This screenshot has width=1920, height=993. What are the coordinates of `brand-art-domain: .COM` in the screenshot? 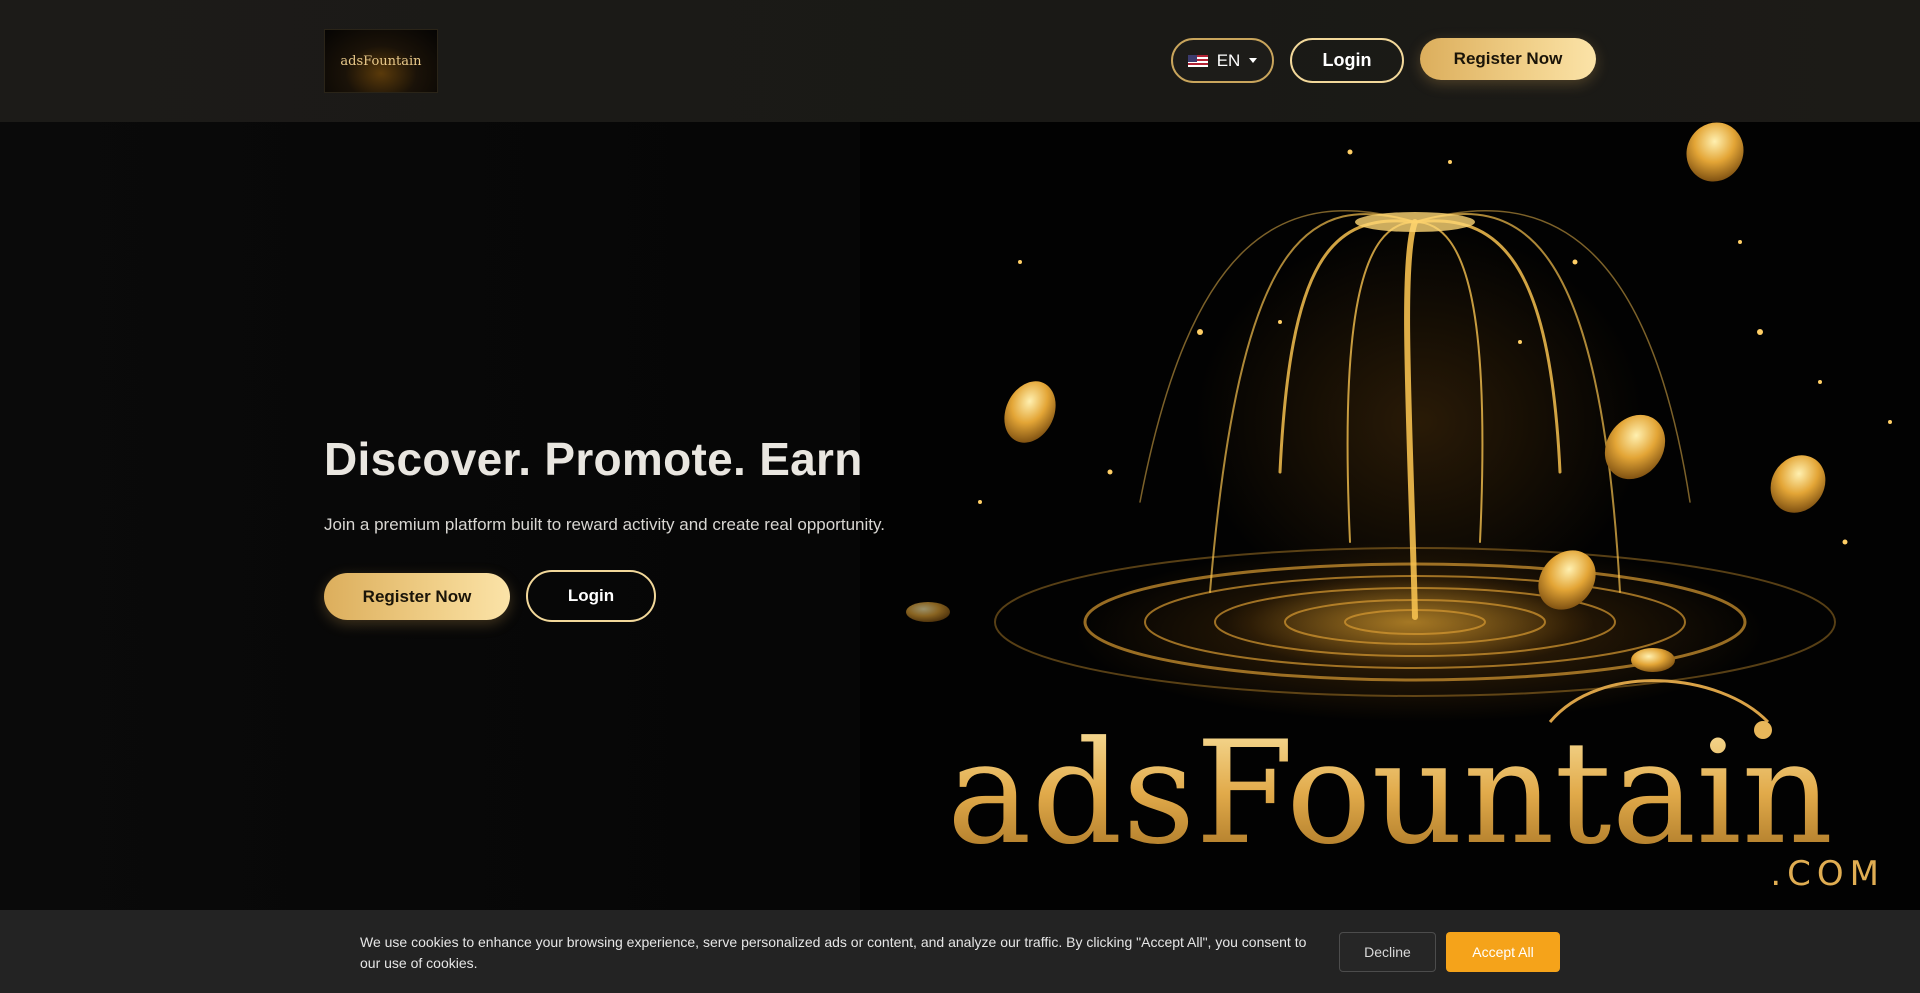 It's located at (1827, 874).